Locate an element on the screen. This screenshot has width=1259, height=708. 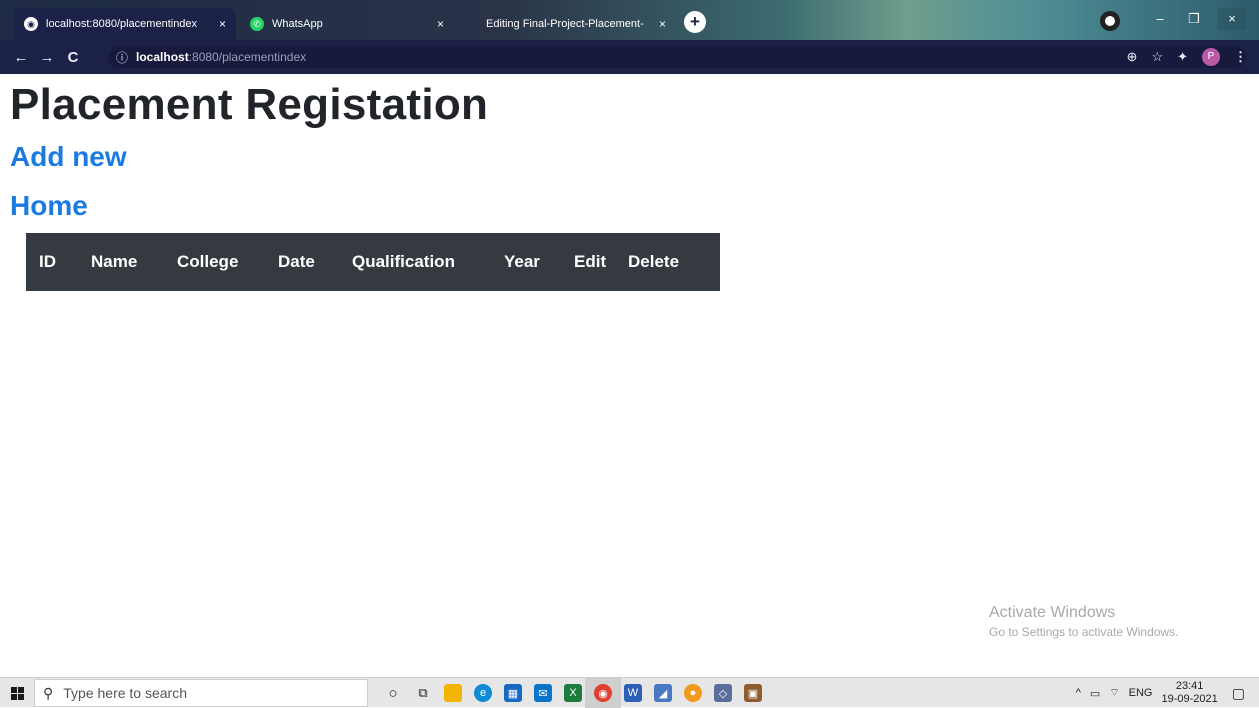
column-header-edit: Edit is located at coordinates (590, 261).